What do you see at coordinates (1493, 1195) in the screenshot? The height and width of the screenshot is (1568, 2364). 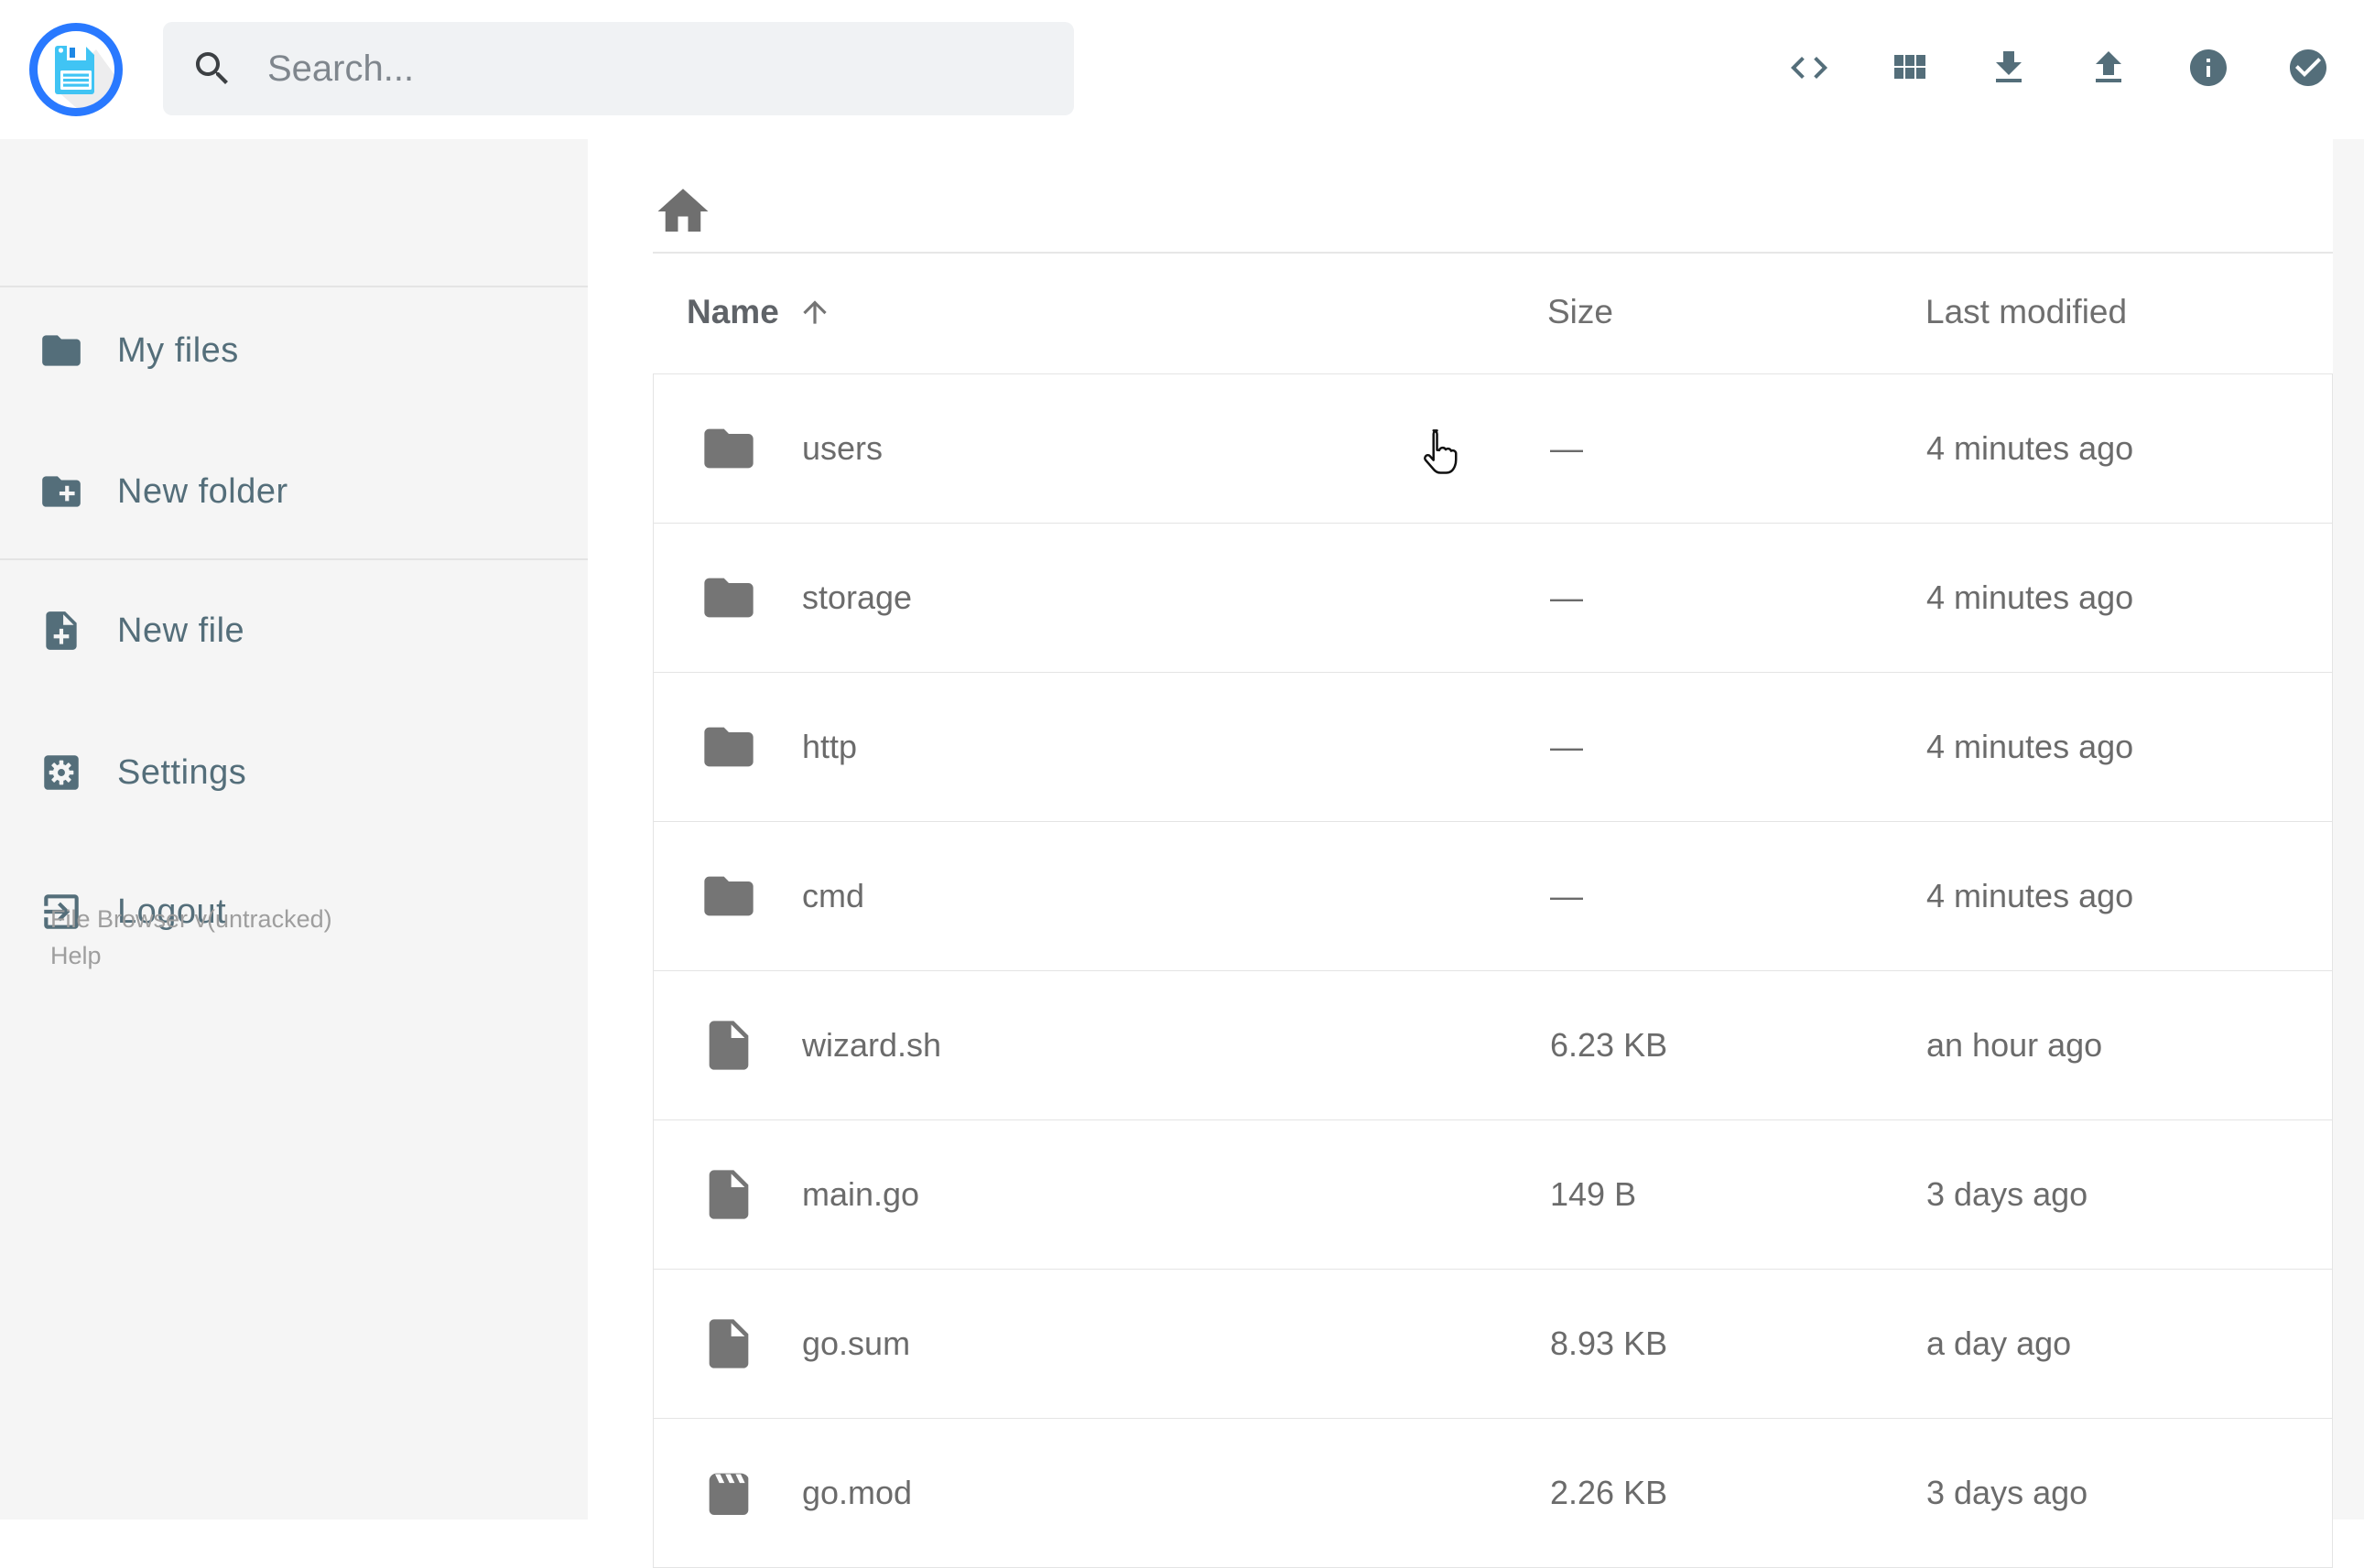 I see `table-row-main-go: main.go 149 B 3 days ago` at bounding box center [1493, 1195].